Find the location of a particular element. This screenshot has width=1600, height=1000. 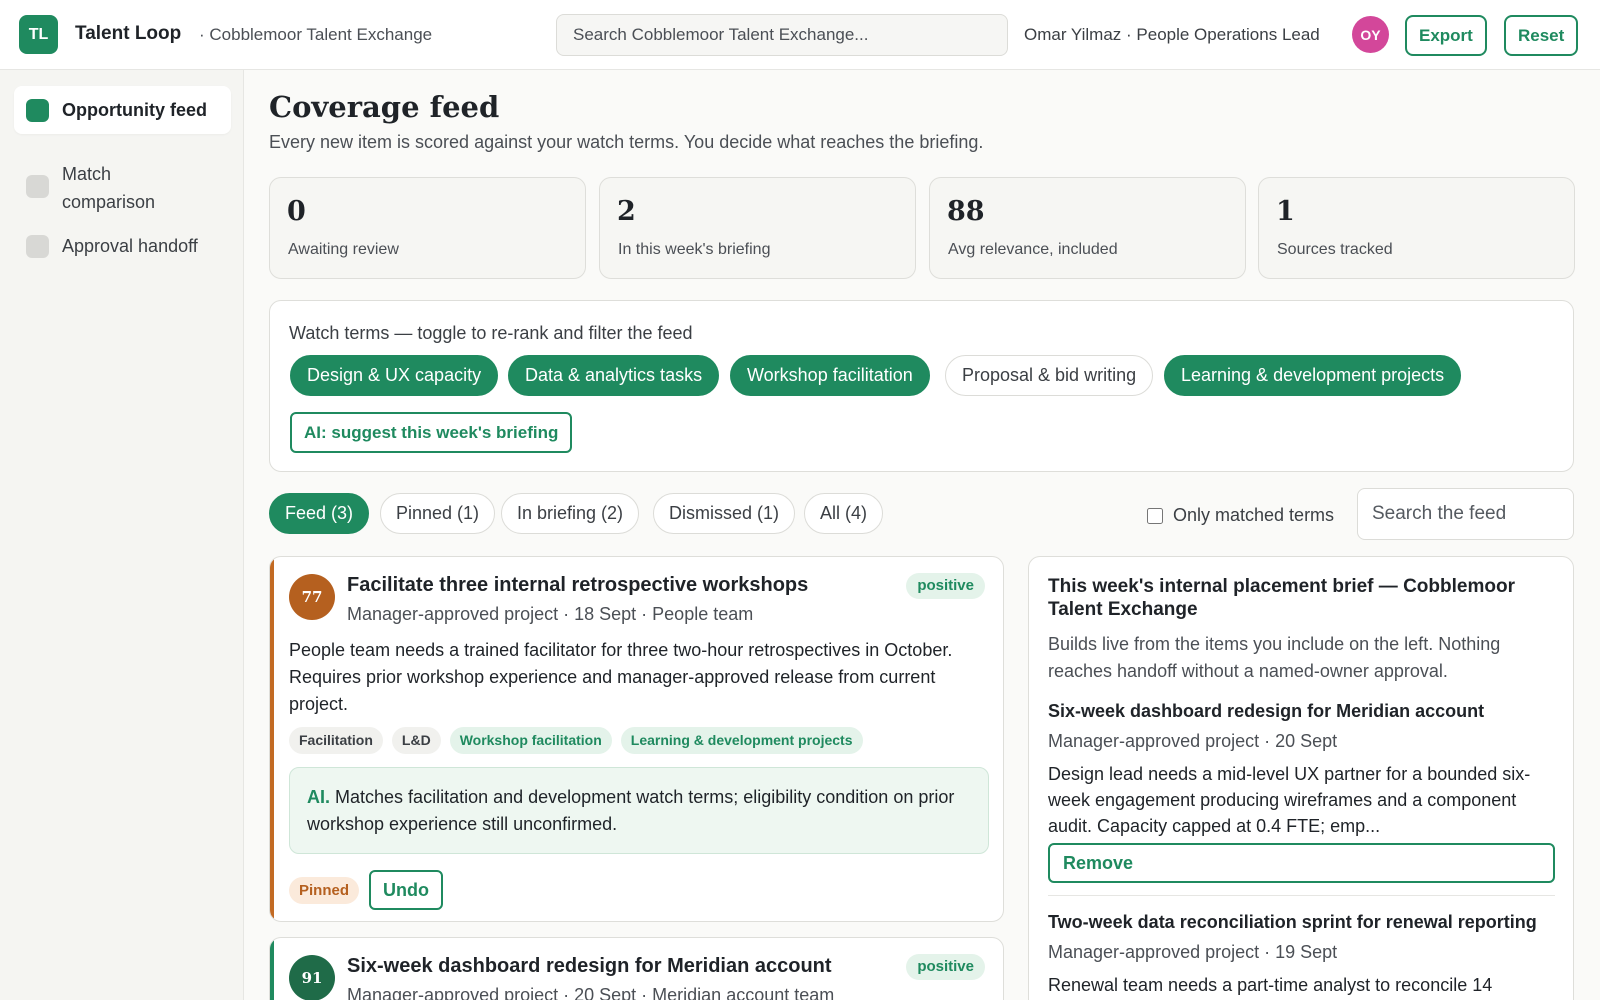

brief-item-meta: Manager-approved project · 19 Sept is located at coordinates (1193, 952).